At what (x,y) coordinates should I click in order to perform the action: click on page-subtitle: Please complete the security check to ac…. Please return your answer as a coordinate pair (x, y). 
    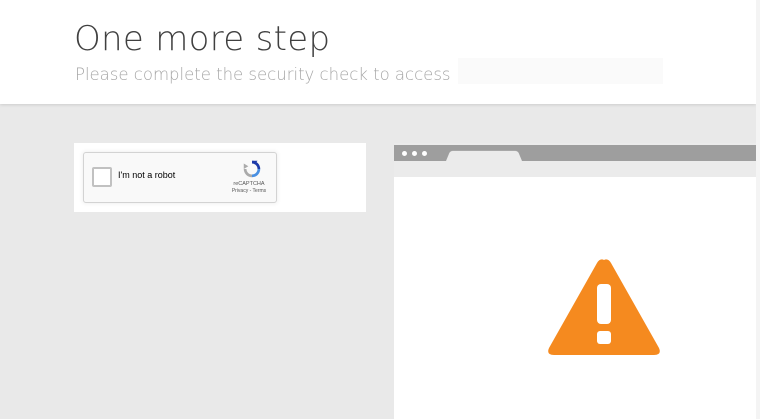
    Looking at the image, I should click on (263, 74).